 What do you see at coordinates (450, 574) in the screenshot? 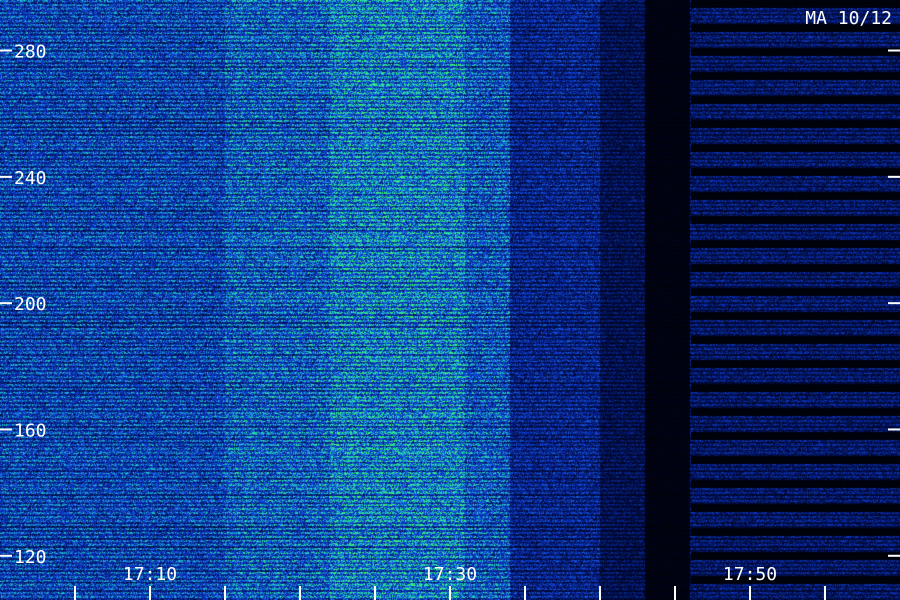
I see `x-tick-label: 17:30` at bounding box center [450, 574].